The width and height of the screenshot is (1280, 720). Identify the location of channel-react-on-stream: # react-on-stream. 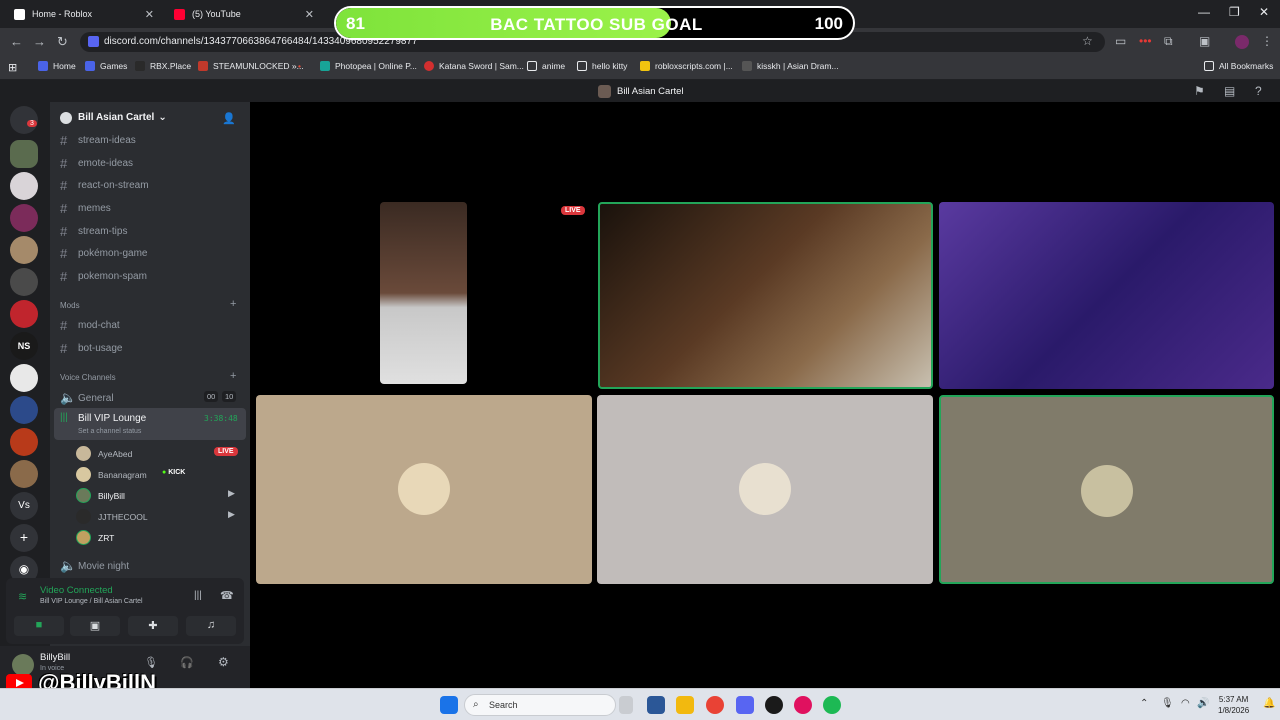
(104, 185).